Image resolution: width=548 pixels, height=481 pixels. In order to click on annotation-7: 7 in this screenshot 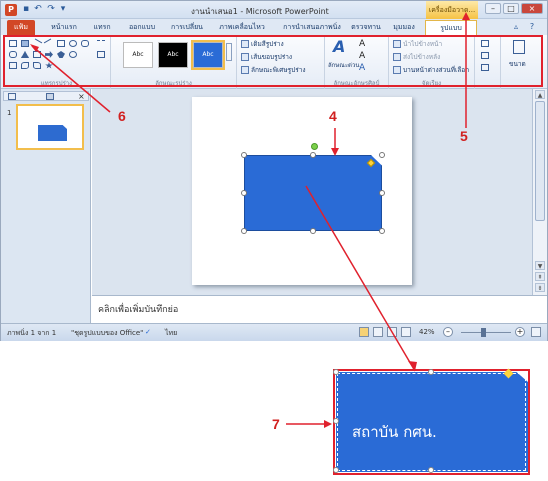, I will do `click(276, 424)`.